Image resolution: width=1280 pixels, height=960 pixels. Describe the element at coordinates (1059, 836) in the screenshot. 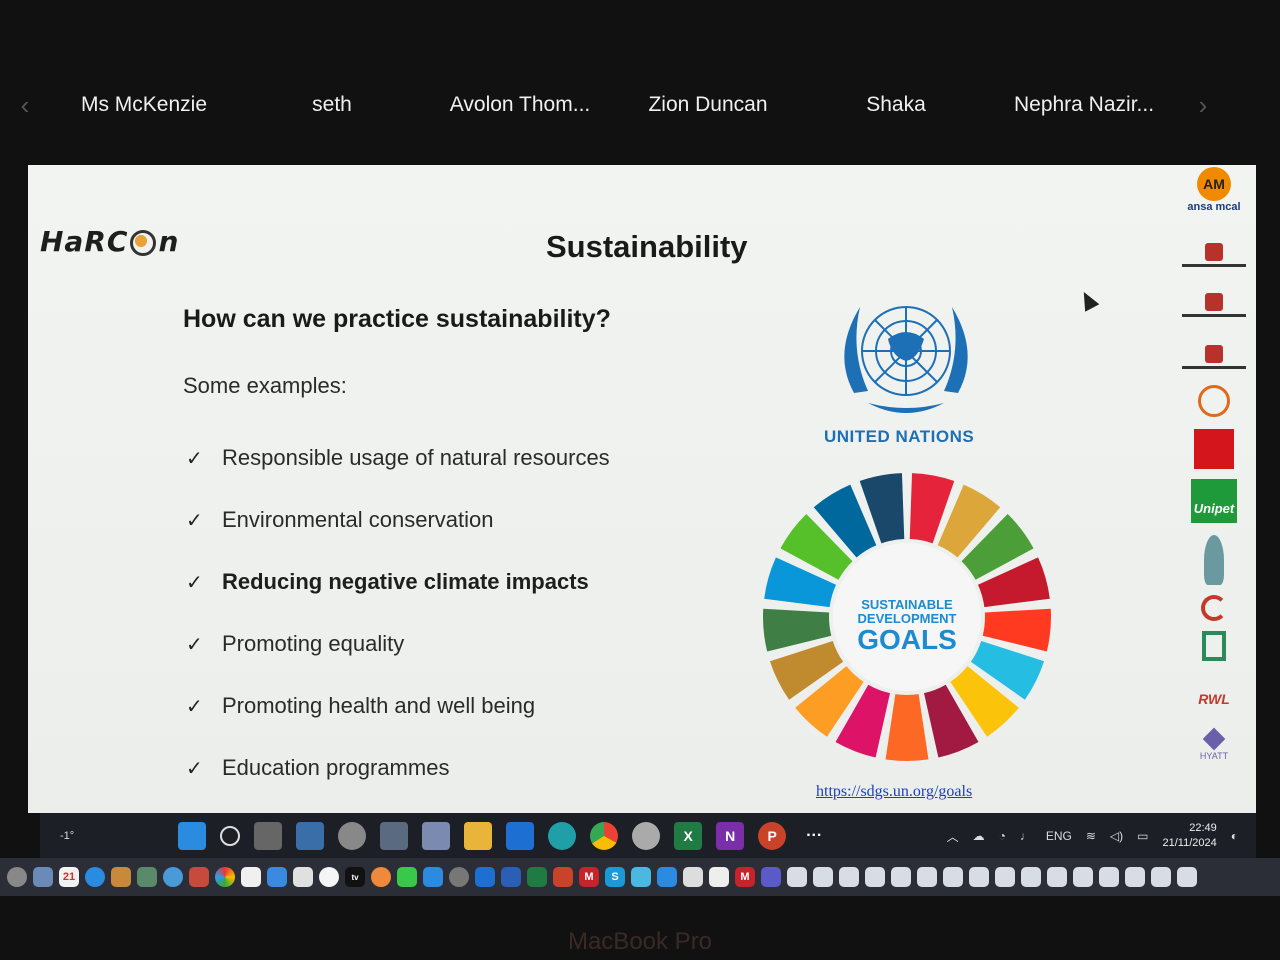

I see `language-indicator: ENG` at that location.